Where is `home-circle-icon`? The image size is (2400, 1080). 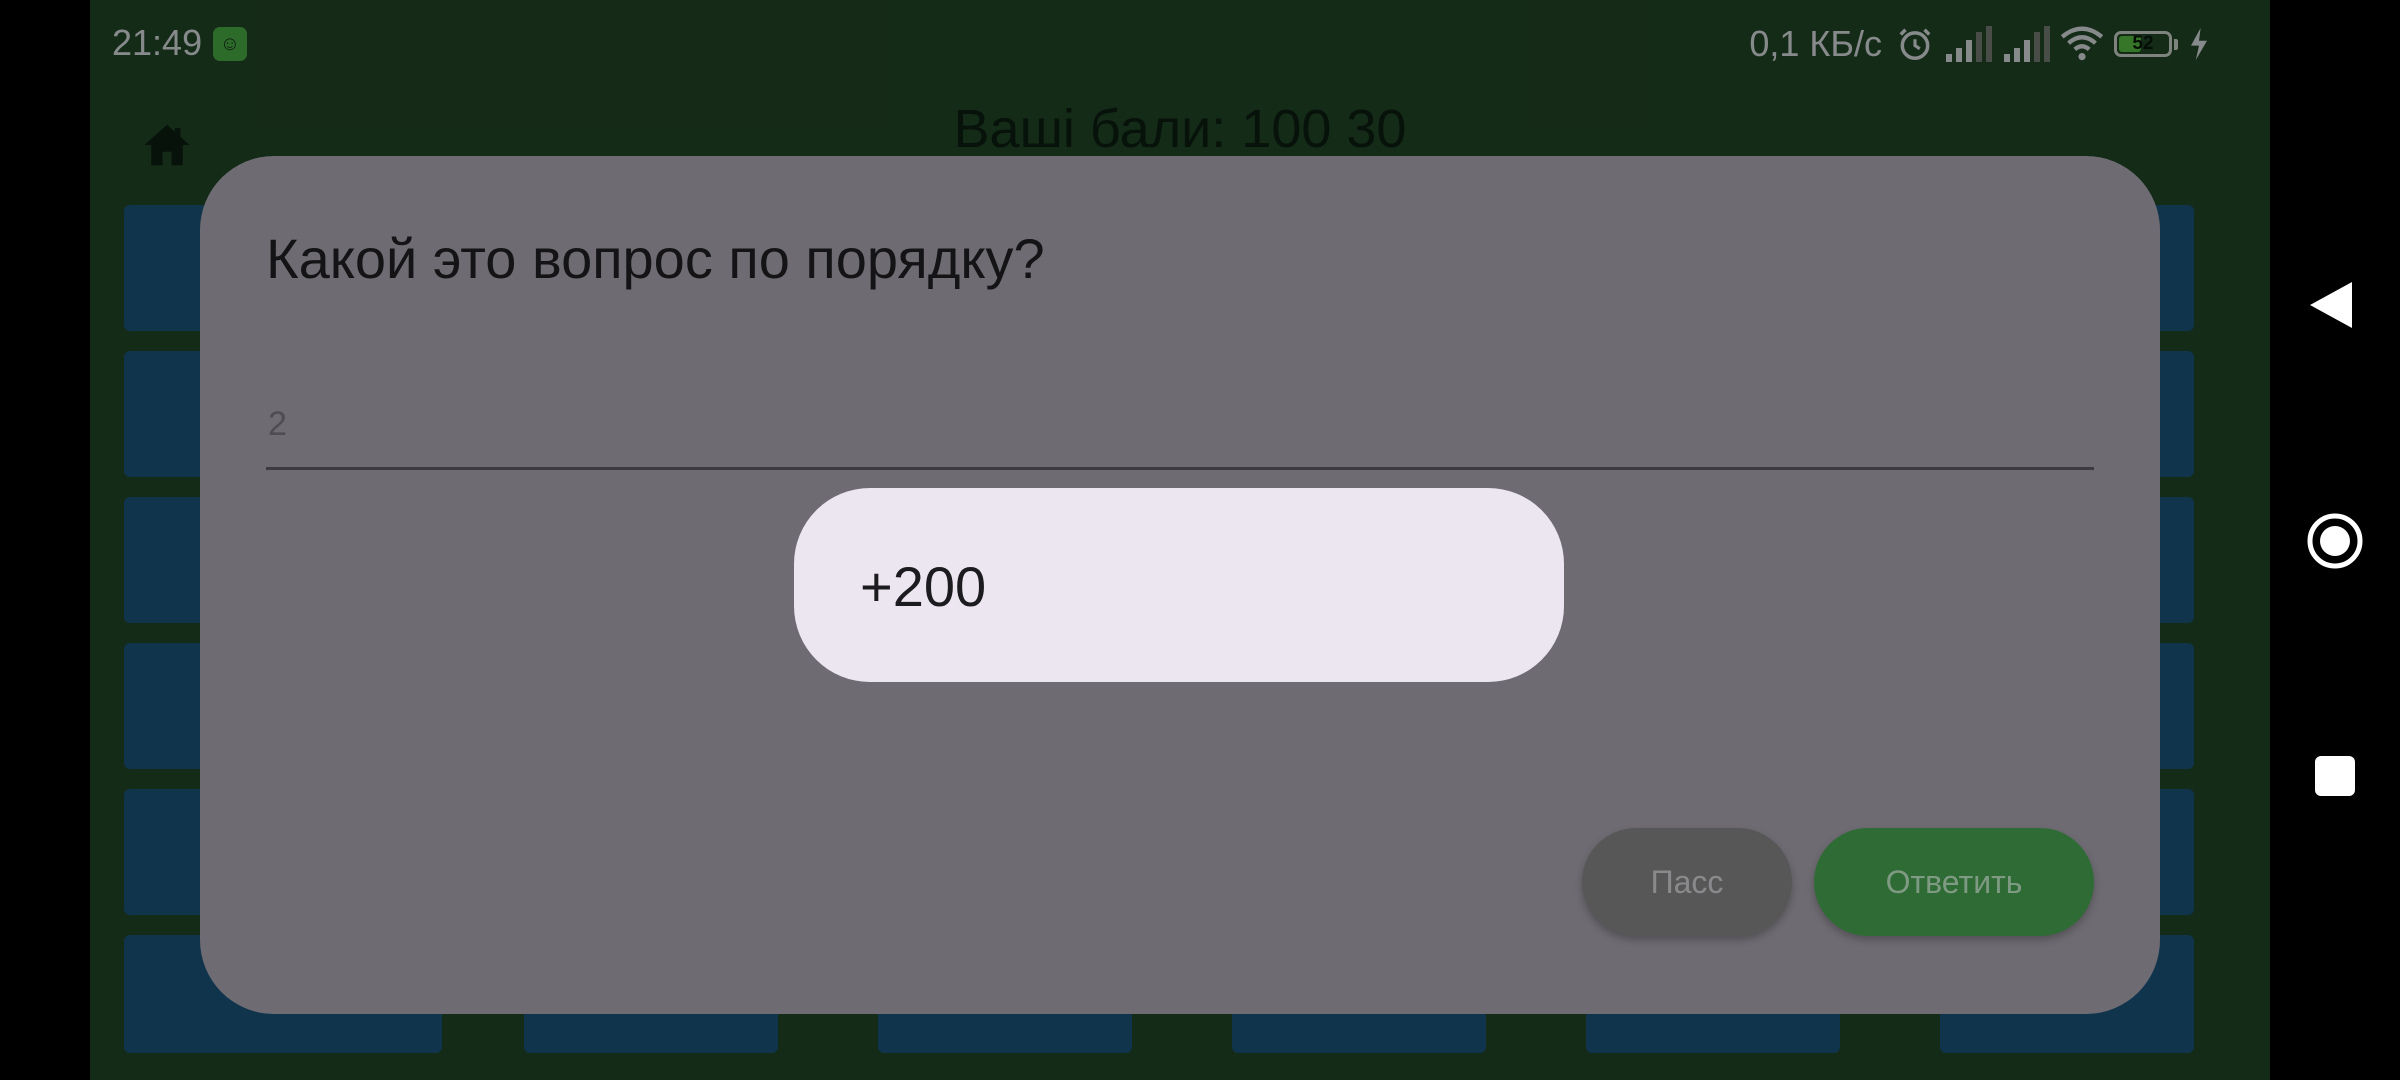 home-circle-icon is located at coordinates (2335, 541).